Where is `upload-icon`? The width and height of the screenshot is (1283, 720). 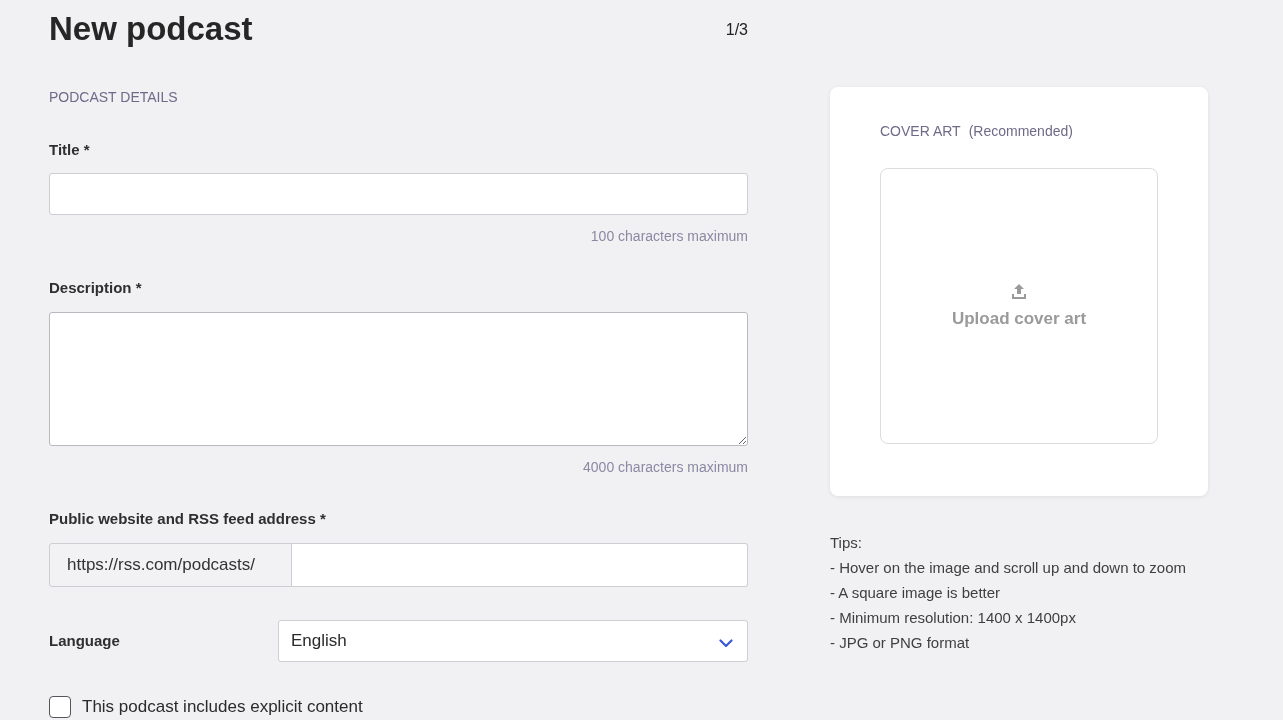 upload-icon is located at coordinates (1019, 291).